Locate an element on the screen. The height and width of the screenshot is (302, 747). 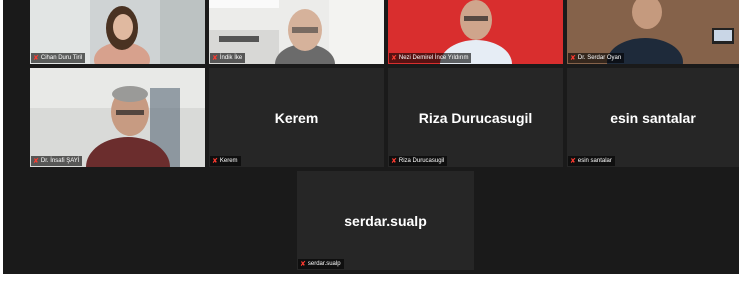
video-tile-esin: esin santalar ✘ esin santalar is located at coordinates (653, 117).